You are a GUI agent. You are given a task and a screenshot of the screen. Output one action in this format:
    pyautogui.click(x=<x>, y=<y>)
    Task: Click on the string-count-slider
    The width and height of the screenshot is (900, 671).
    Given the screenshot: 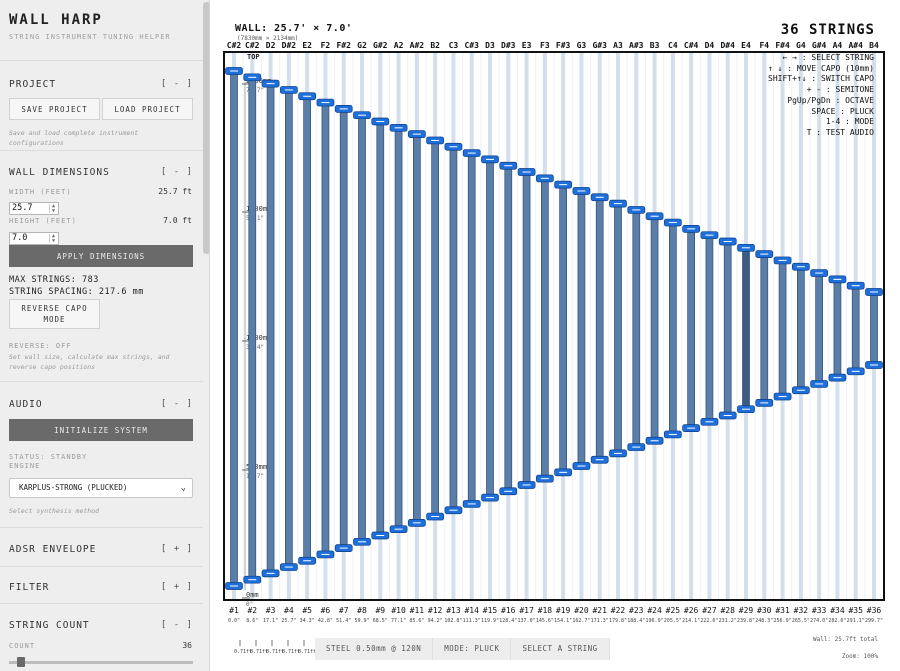 What is the action you would take?
    pyautogui.click(x=101, y=662)
    